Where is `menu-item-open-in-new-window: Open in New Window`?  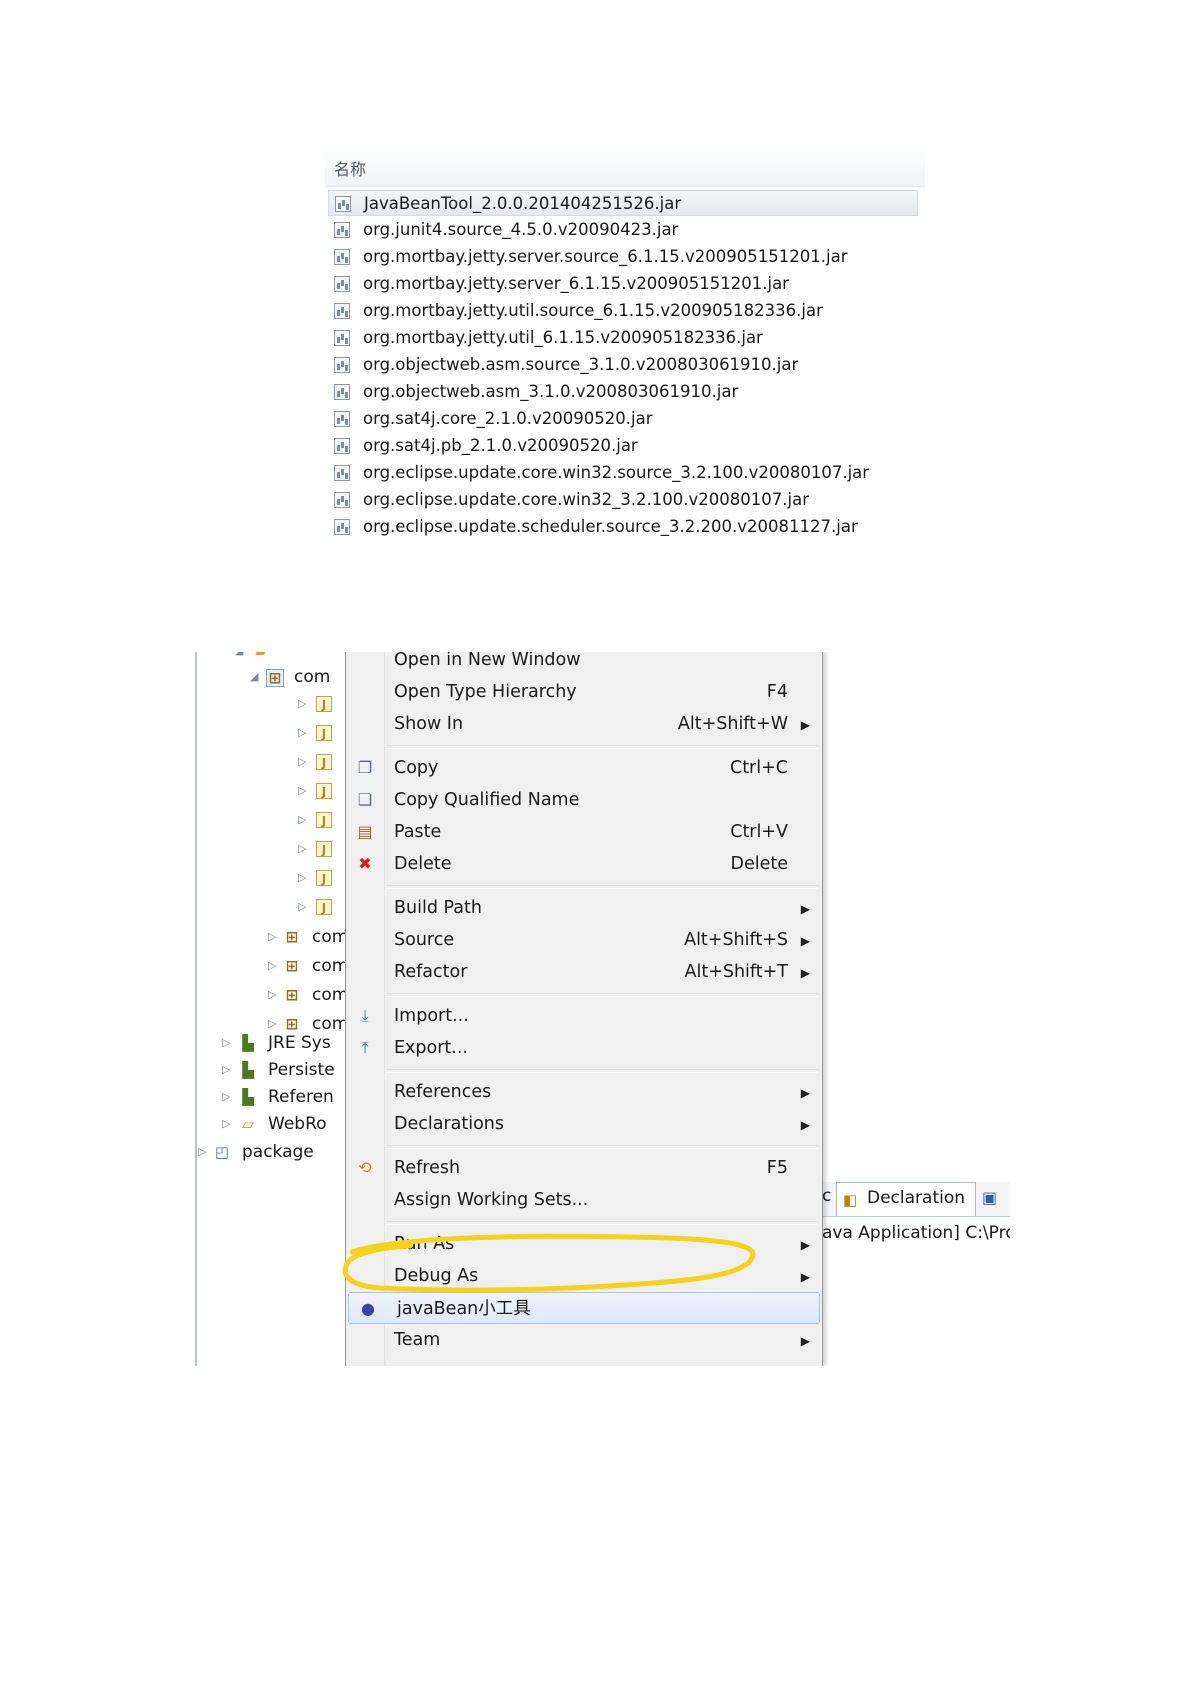
menu-item-open-in-new-window: Open in New Window is located at coordinates (584, 664).